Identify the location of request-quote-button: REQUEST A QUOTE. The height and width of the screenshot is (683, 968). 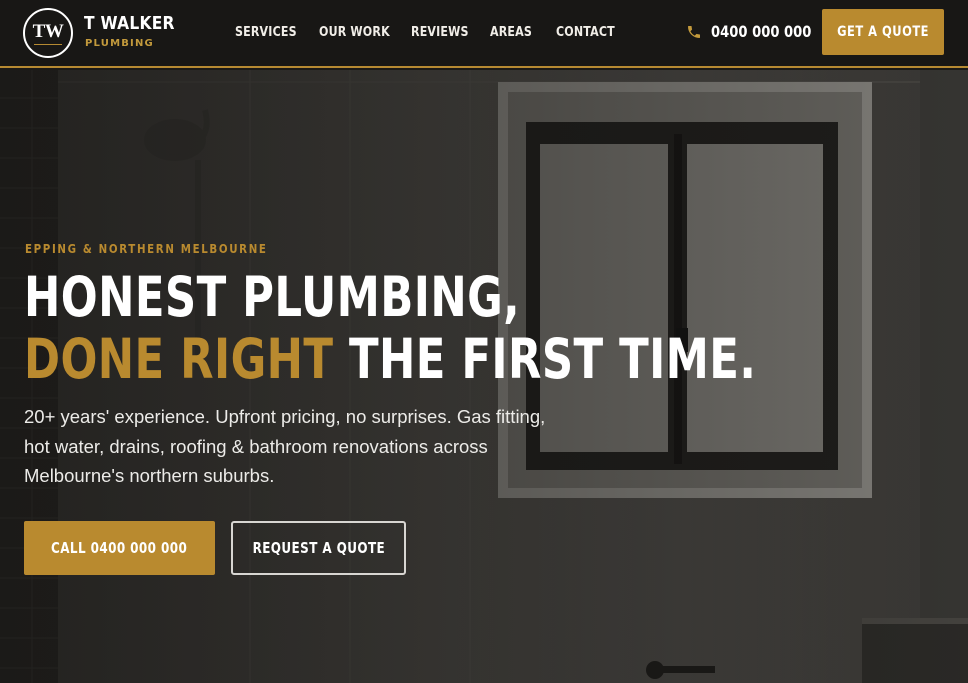
(318, 548).